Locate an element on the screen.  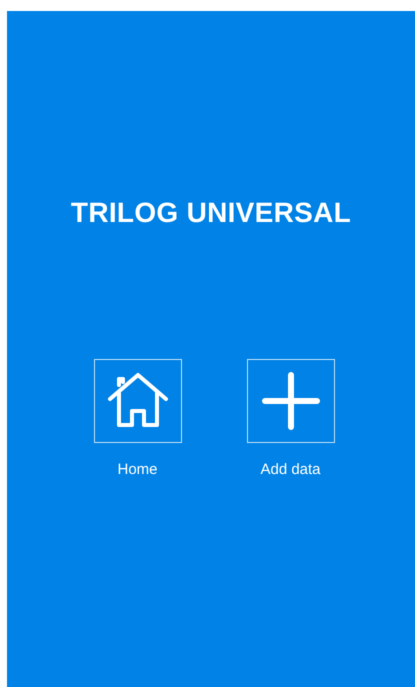
plus-icon is located at coordinates (290, 401).